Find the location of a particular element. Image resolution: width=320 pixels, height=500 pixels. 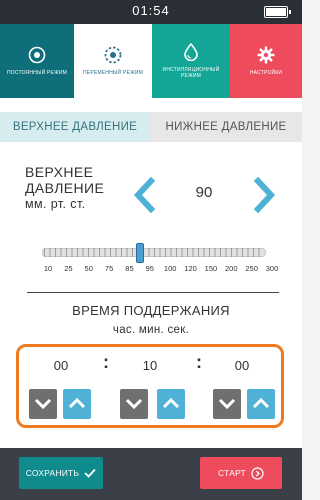

seconds-down-button is located at coordinates (227, 404).